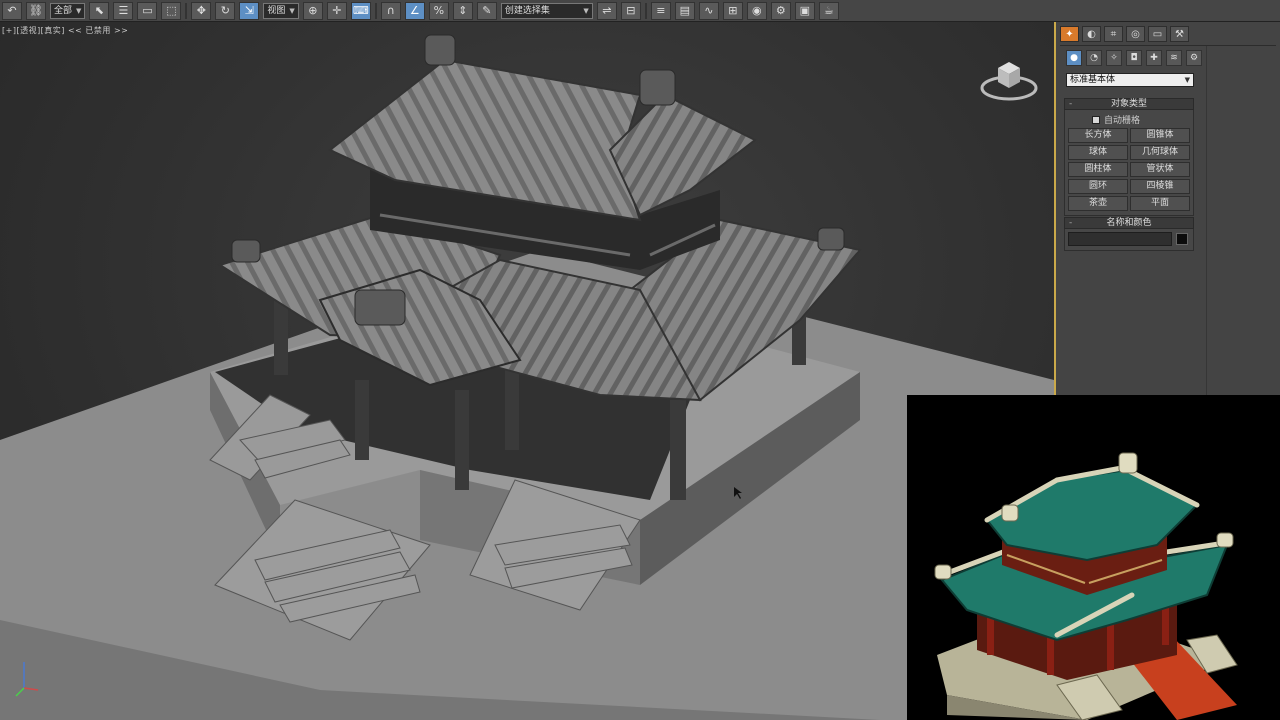 This screenshot has width=1280, height=720. I want to click on torus-button: 圆环, so click(1098, 186).